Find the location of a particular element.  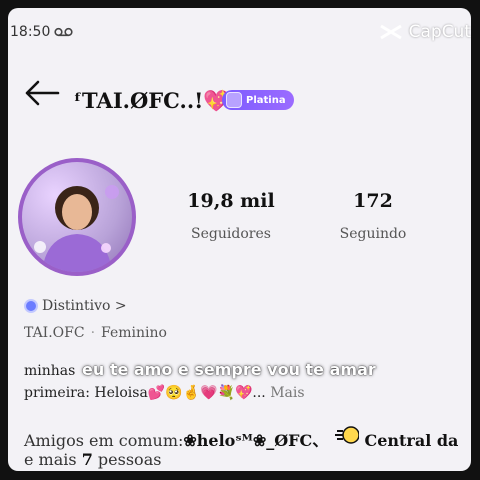

followers-stat: 19,8 mil Seguidores is located at coordinates (231, 216).